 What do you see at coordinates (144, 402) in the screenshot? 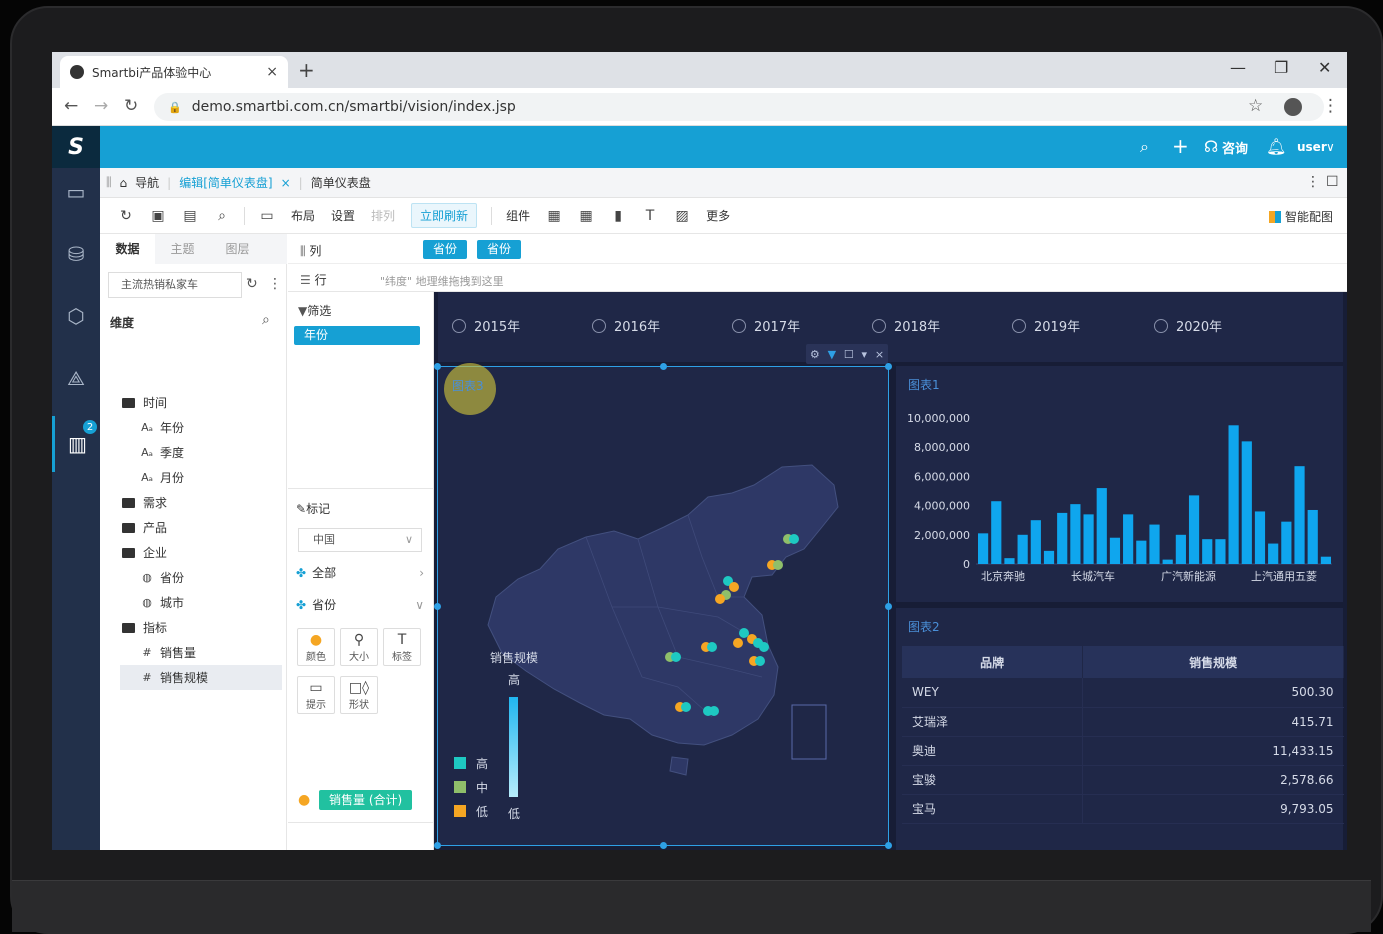
I see `tree-folder-time: 时间` at bounding box center [144, 402].